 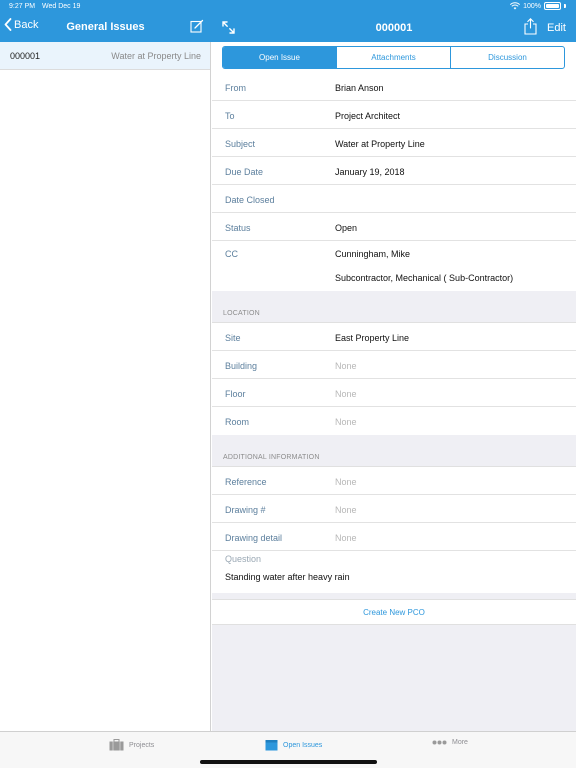 I want to click on from-value: Brian Anson, so click(x=359, y=88).